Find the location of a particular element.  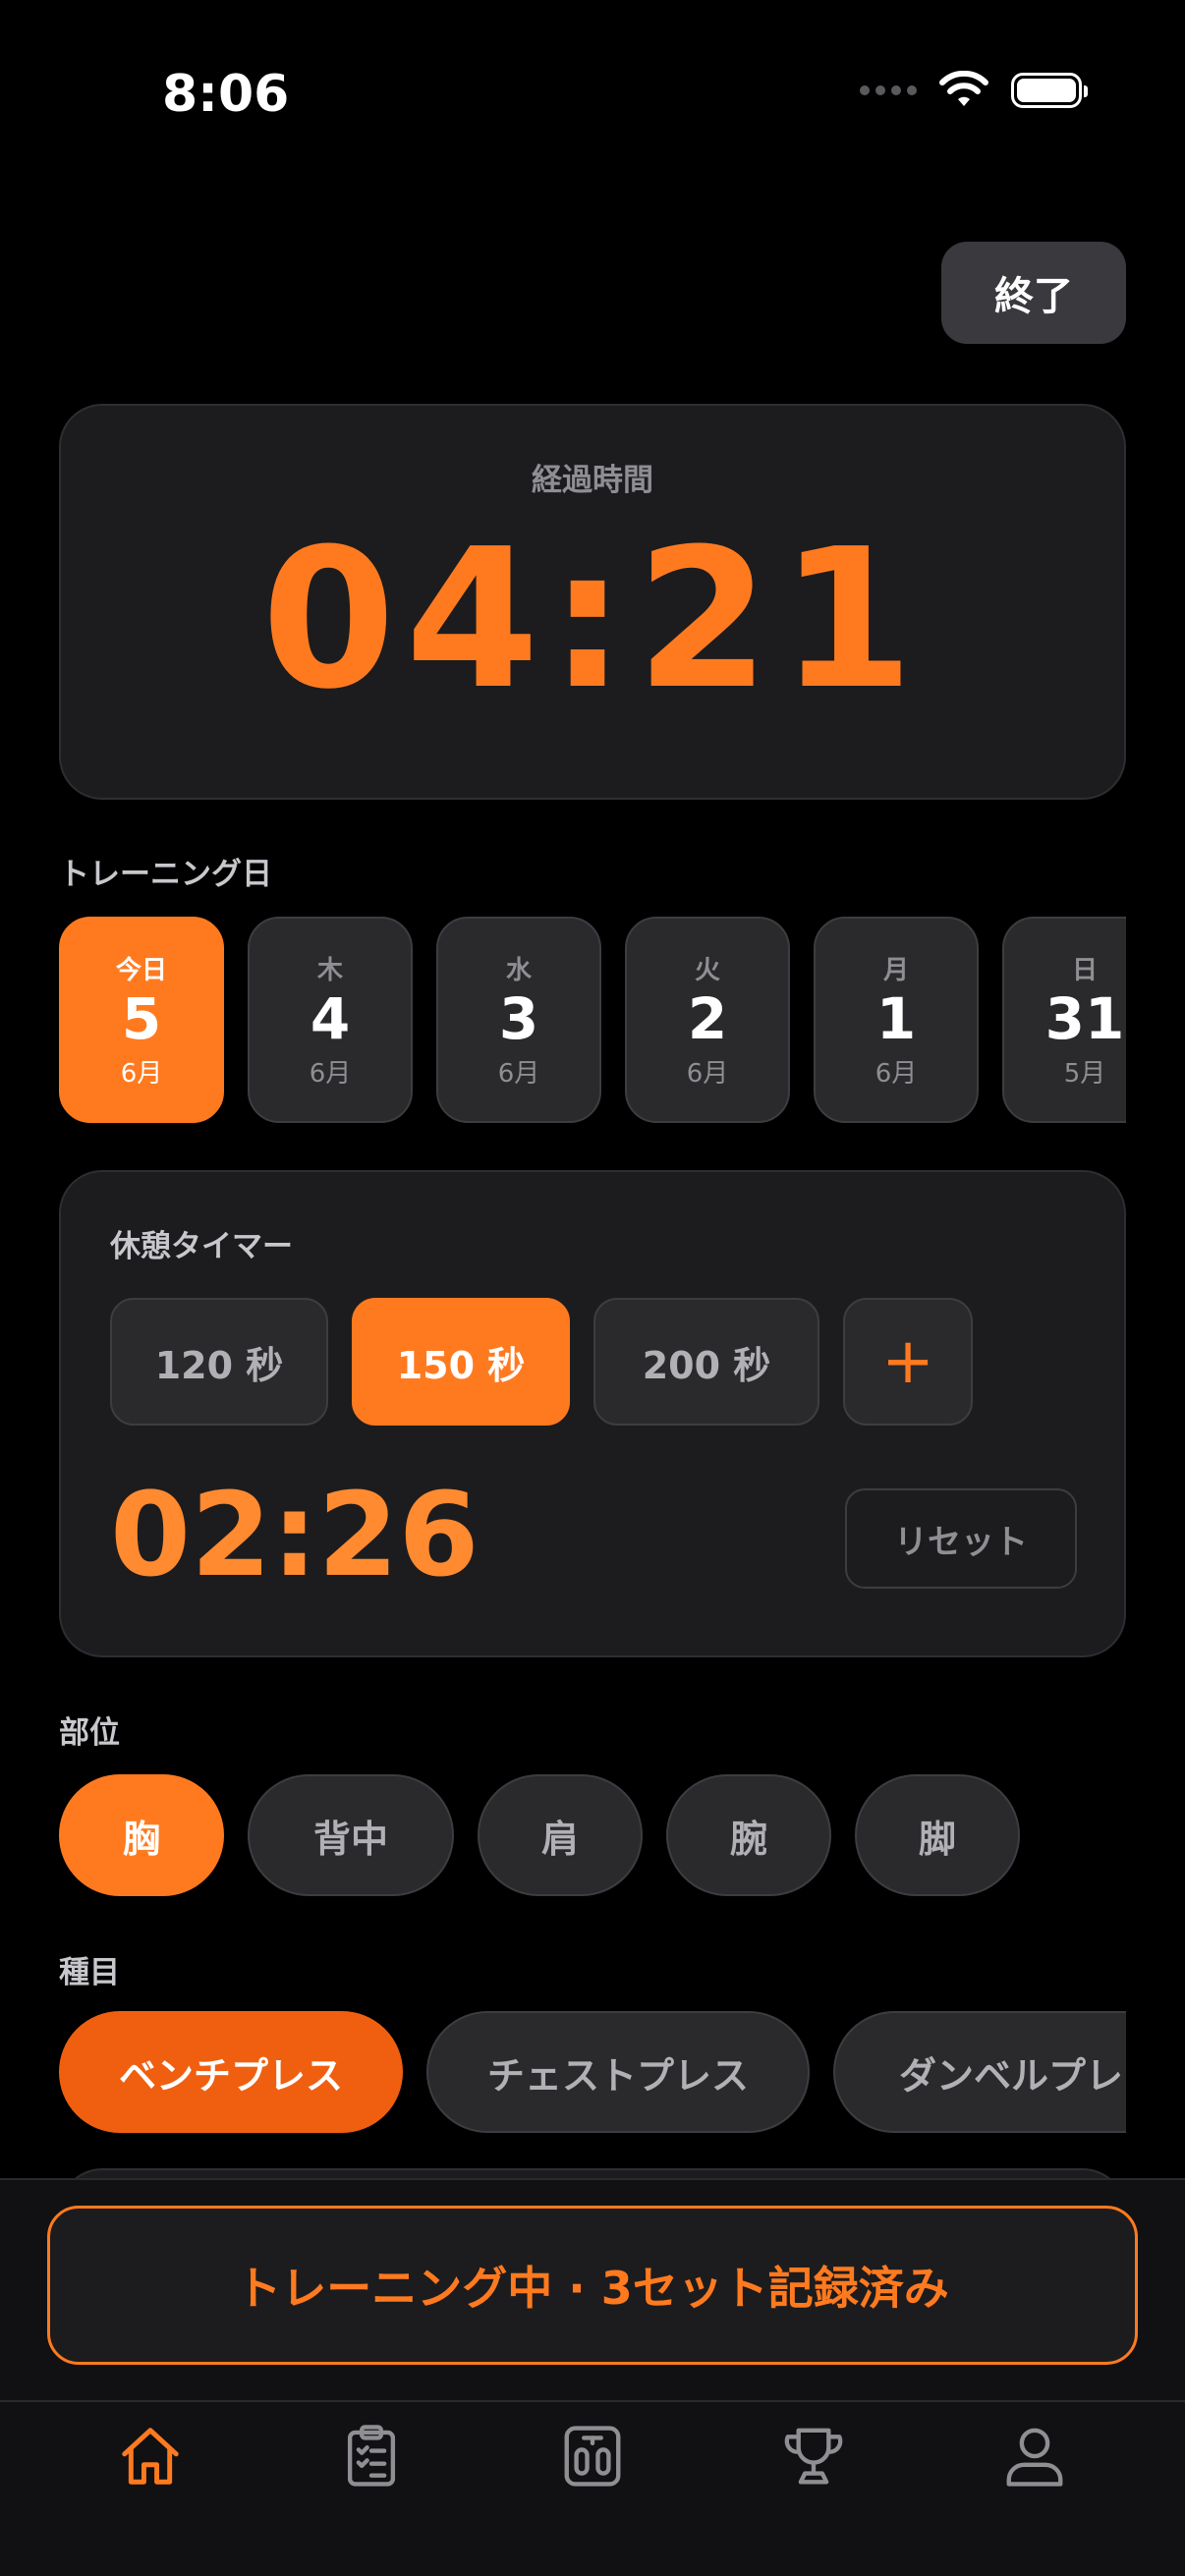

tab-bar is located at coordinates (592, 2488).